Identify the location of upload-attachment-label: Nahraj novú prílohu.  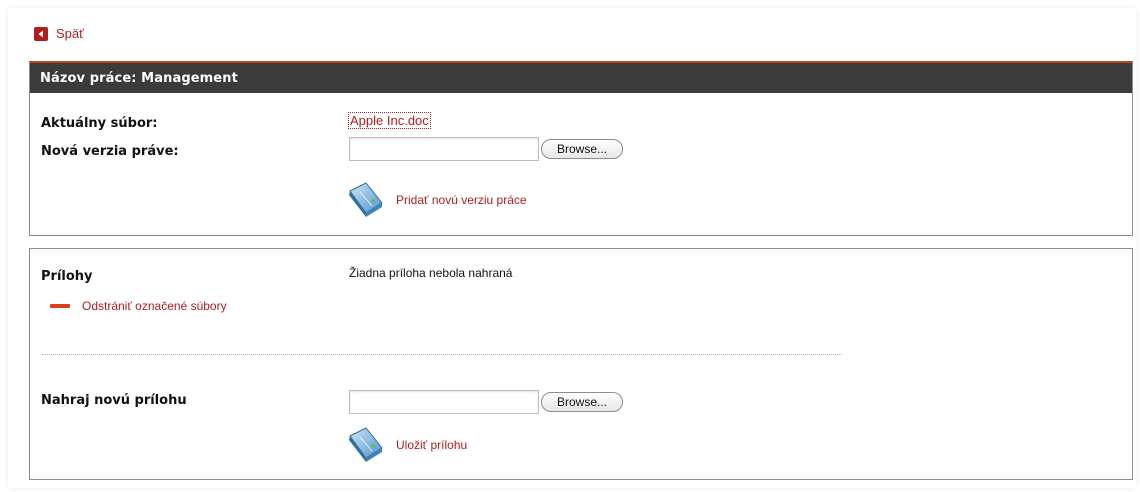
(114, 400).